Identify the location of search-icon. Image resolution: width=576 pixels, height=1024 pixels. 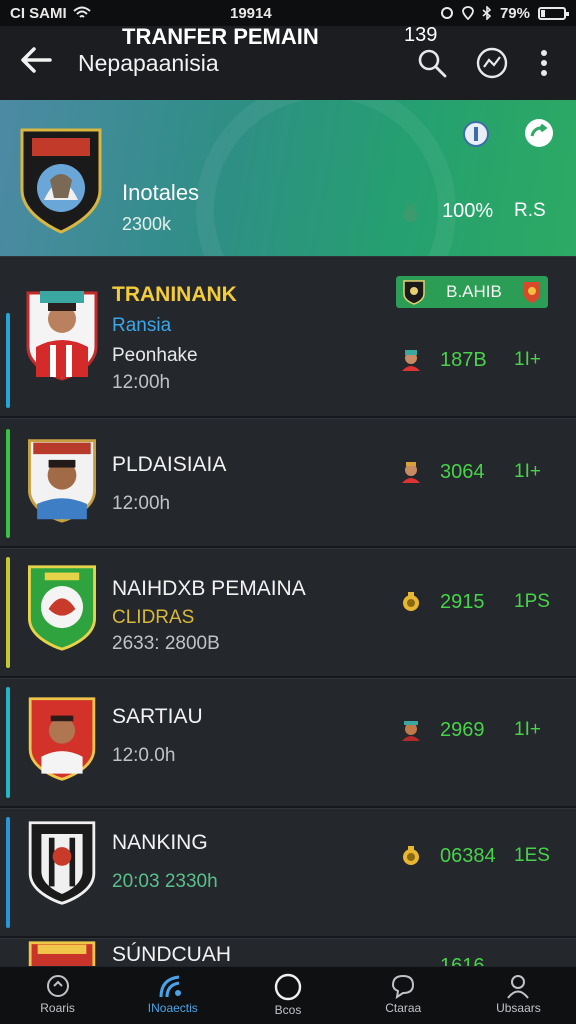
(432, 63).